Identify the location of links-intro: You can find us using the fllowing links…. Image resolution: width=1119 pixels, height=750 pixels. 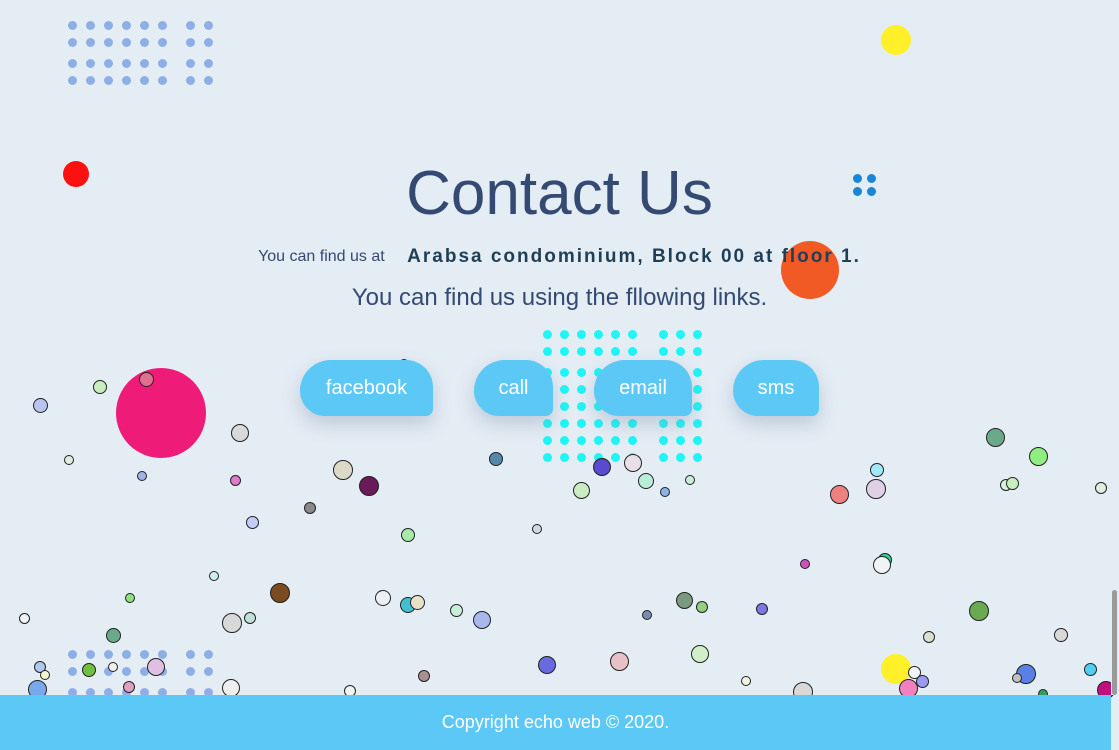
(559, 297).